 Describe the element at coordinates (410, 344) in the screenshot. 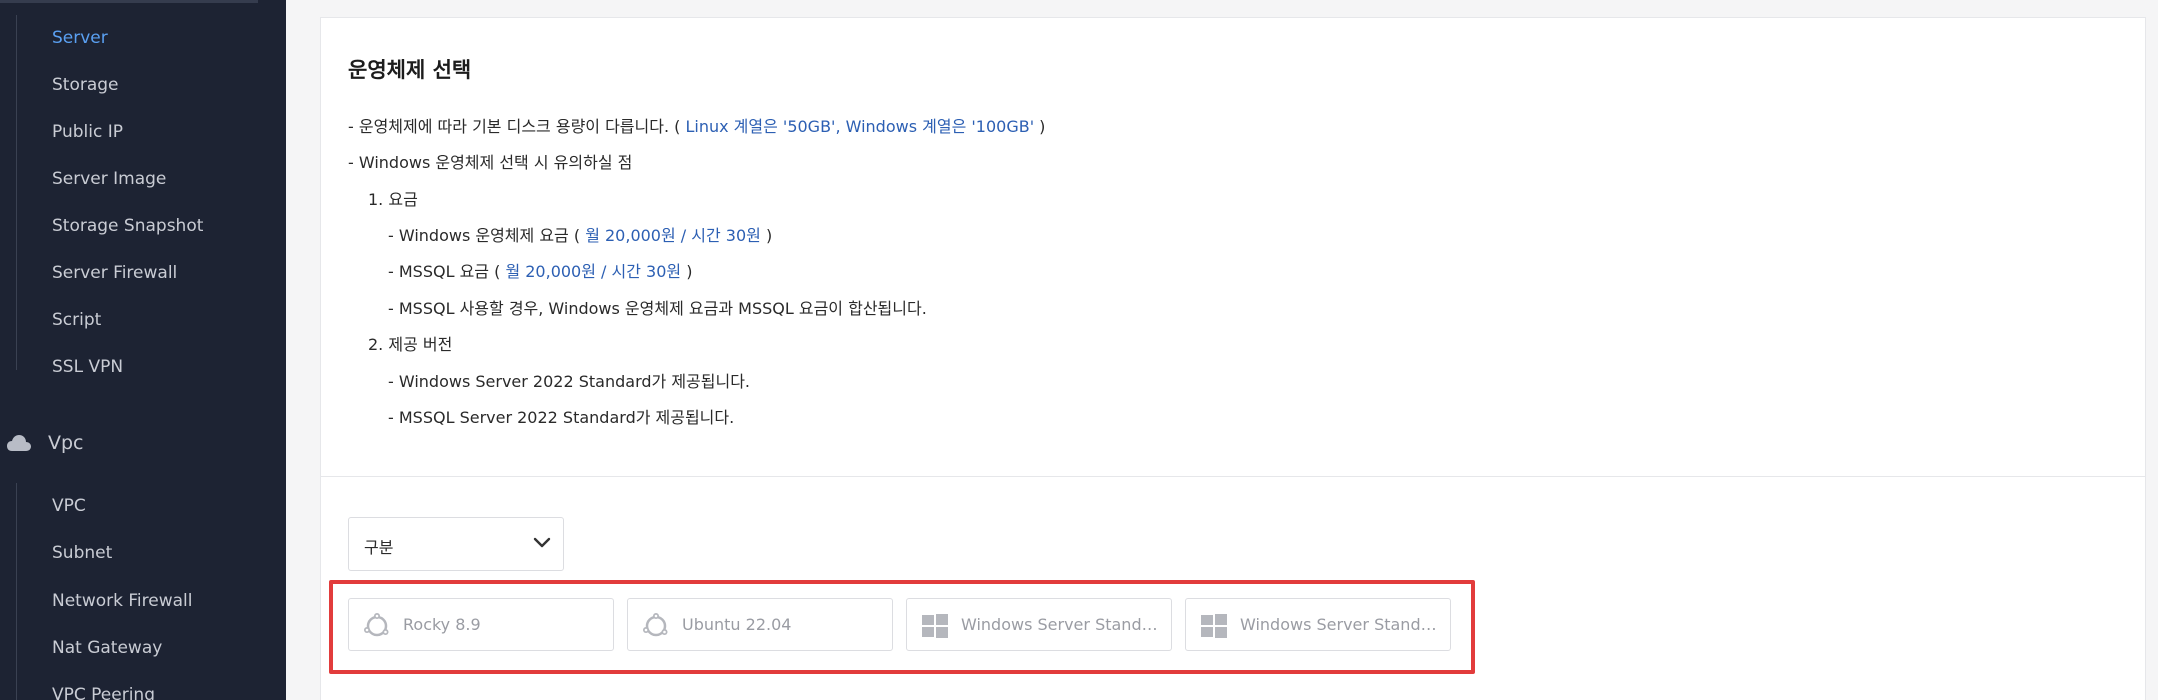

I see `version-heading: 2. 제공 버전` at that location.